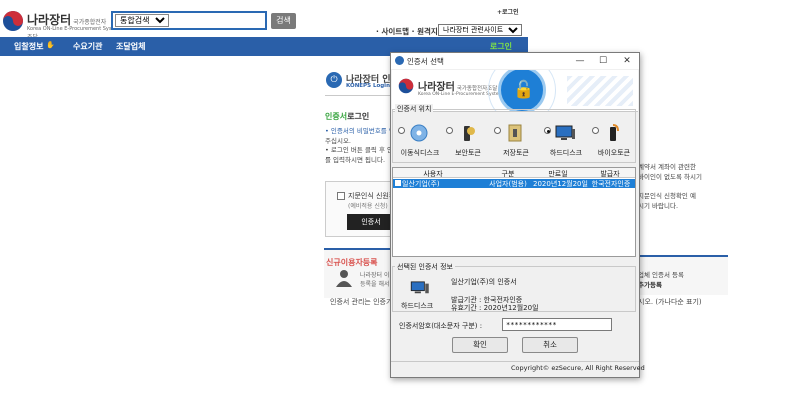 This screenshot has width=800, height=409. Describe the element at coordinates (595, 130) in the screenshot. I see `radio-bio-token` at that location.